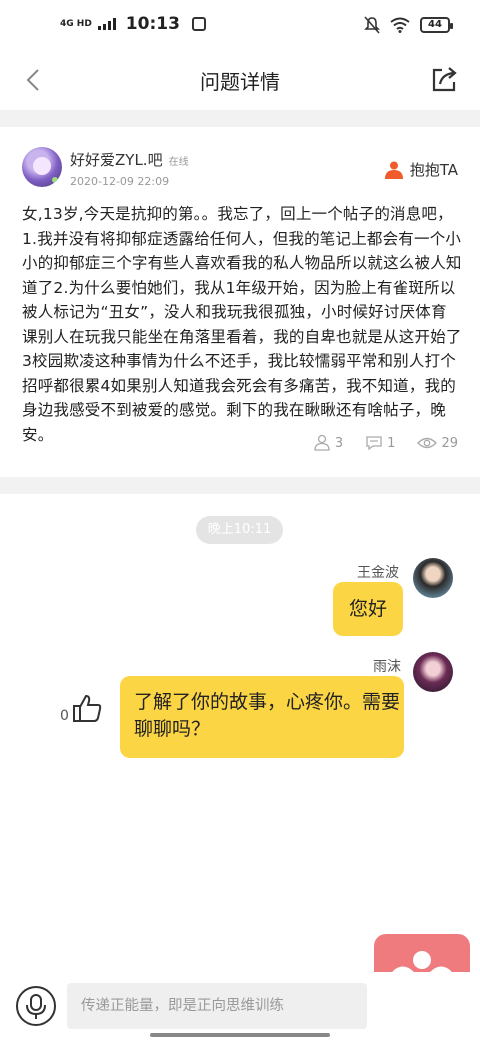 The height and width of the screenshot is (1040, 480). Describe the element at coordinates (178, 162) in the screenshot. I see `online-status: 在线` at that location.